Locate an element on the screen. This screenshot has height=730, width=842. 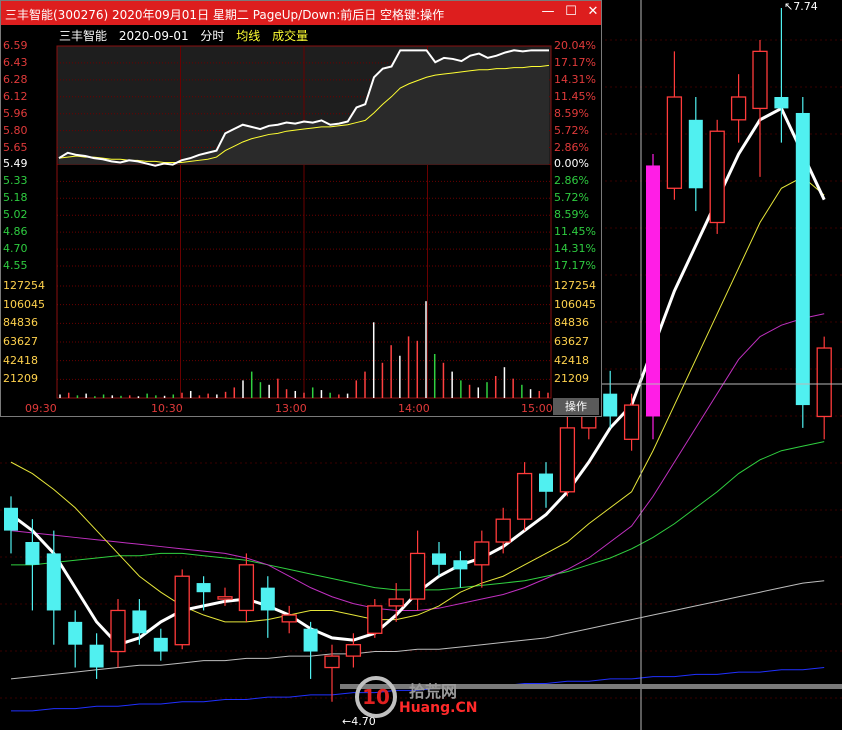
watermark-domain: Huang.CN is located at coordinates (438, 708).